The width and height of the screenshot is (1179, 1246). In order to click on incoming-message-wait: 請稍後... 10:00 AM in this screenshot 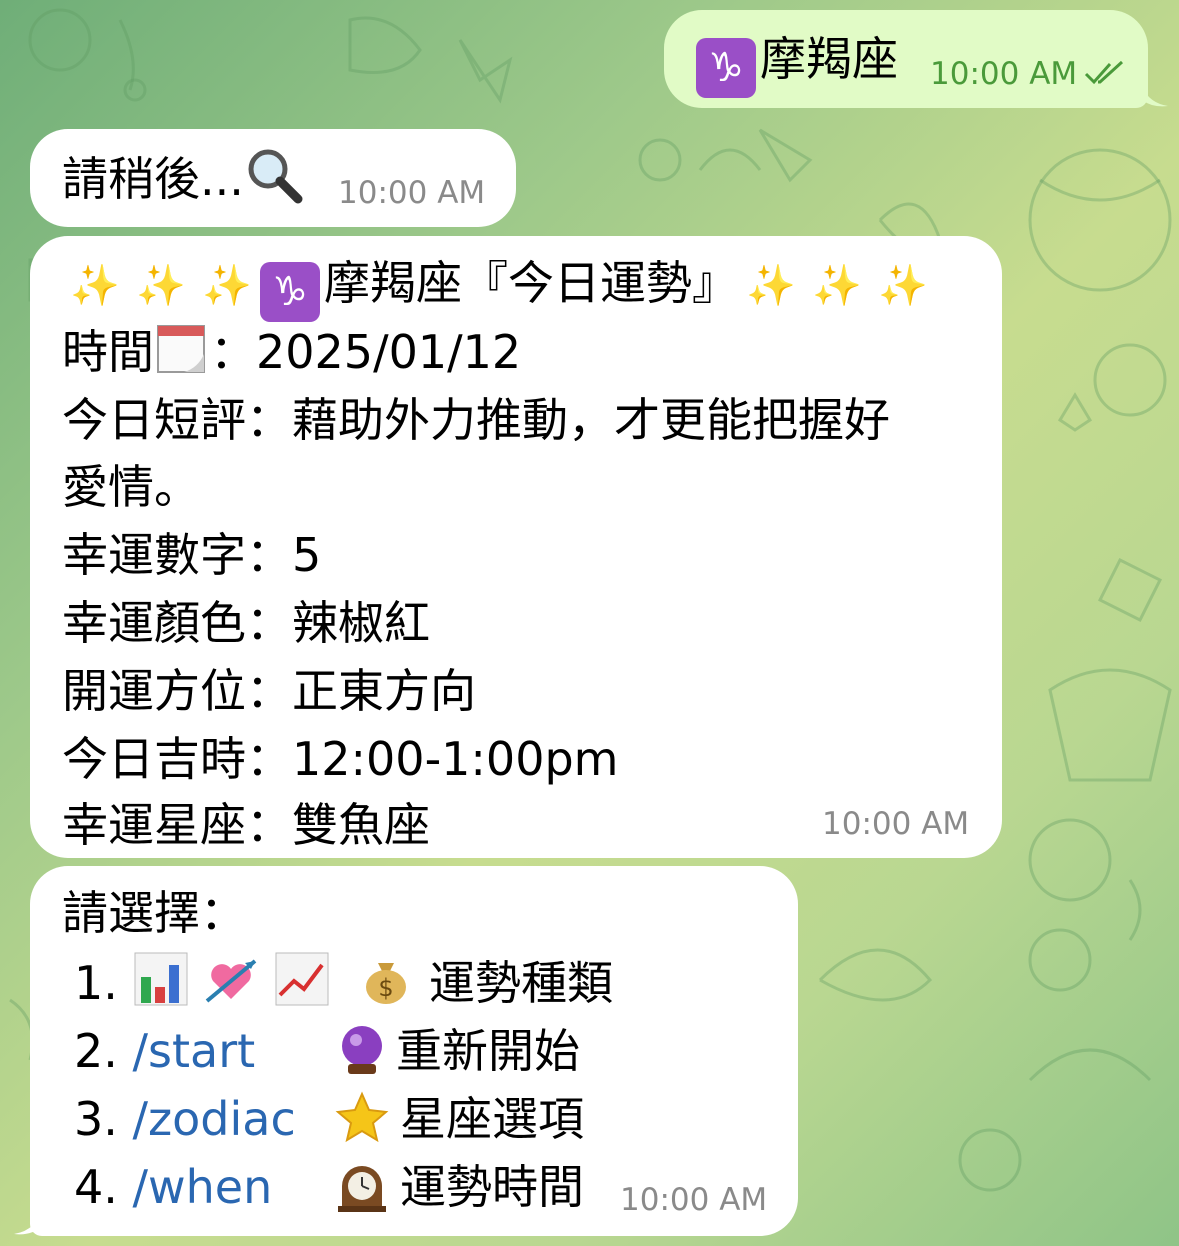, I will do `click(273, 178)`.